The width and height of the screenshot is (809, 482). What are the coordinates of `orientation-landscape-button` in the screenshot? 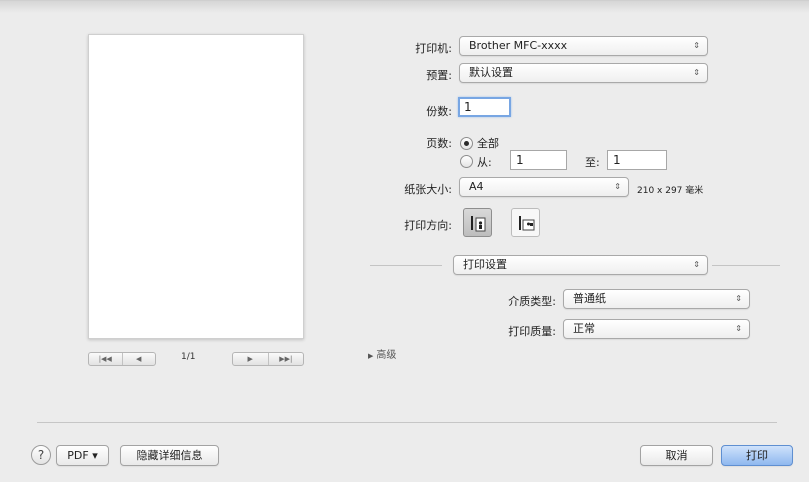 It's located at (525, 222).